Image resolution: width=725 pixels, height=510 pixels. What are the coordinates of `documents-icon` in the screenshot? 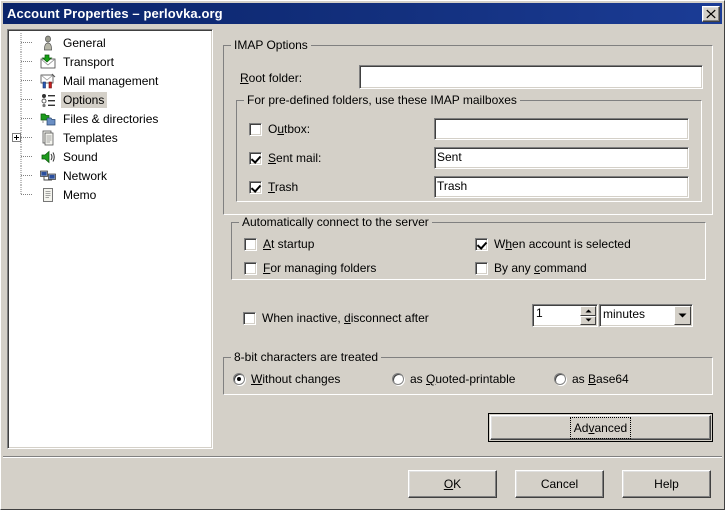 It's located at (48, 138).